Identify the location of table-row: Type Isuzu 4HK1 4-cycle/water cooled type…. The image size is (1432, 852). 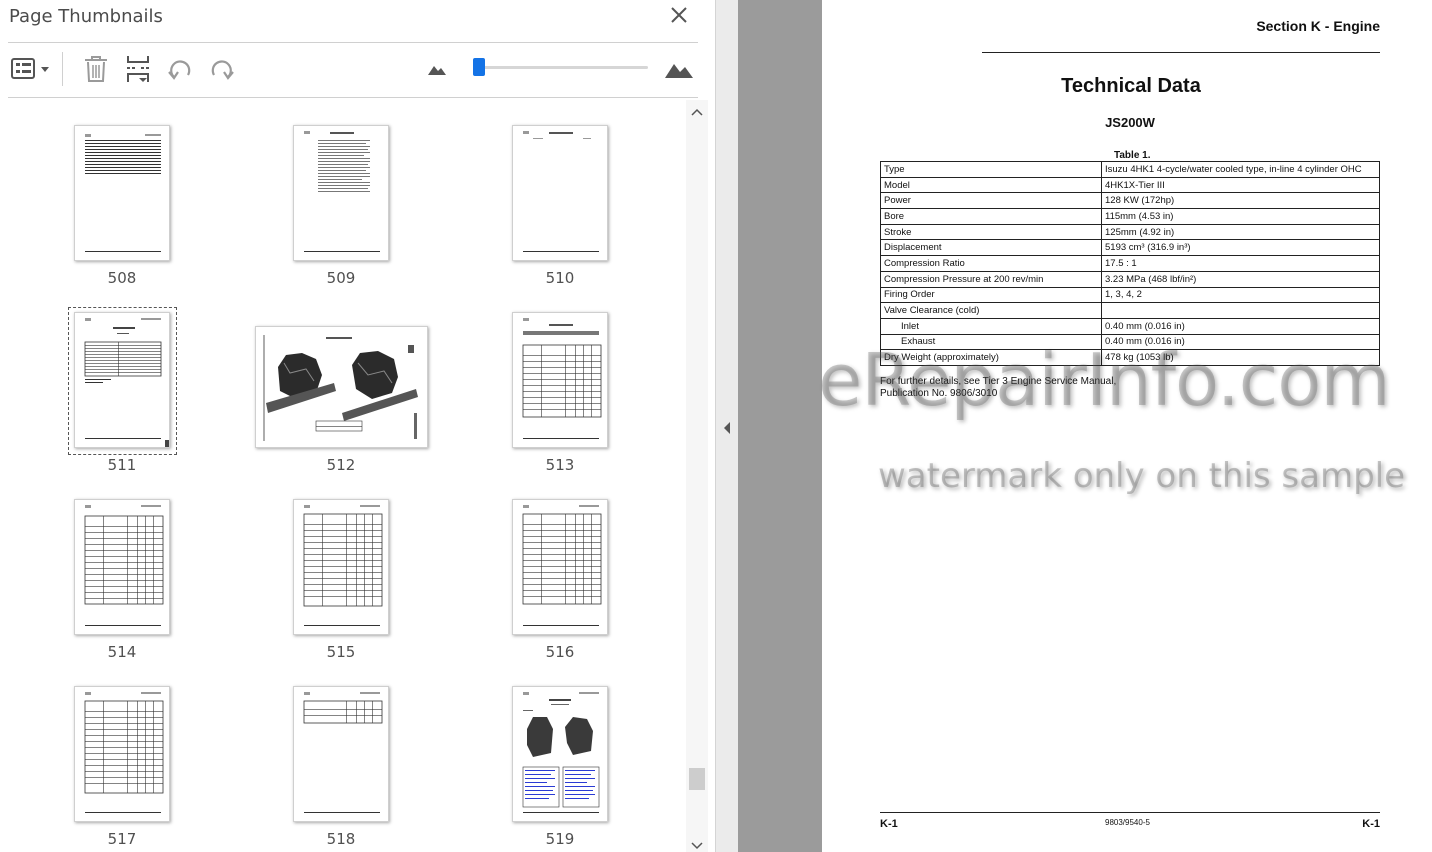
(1130, 169).